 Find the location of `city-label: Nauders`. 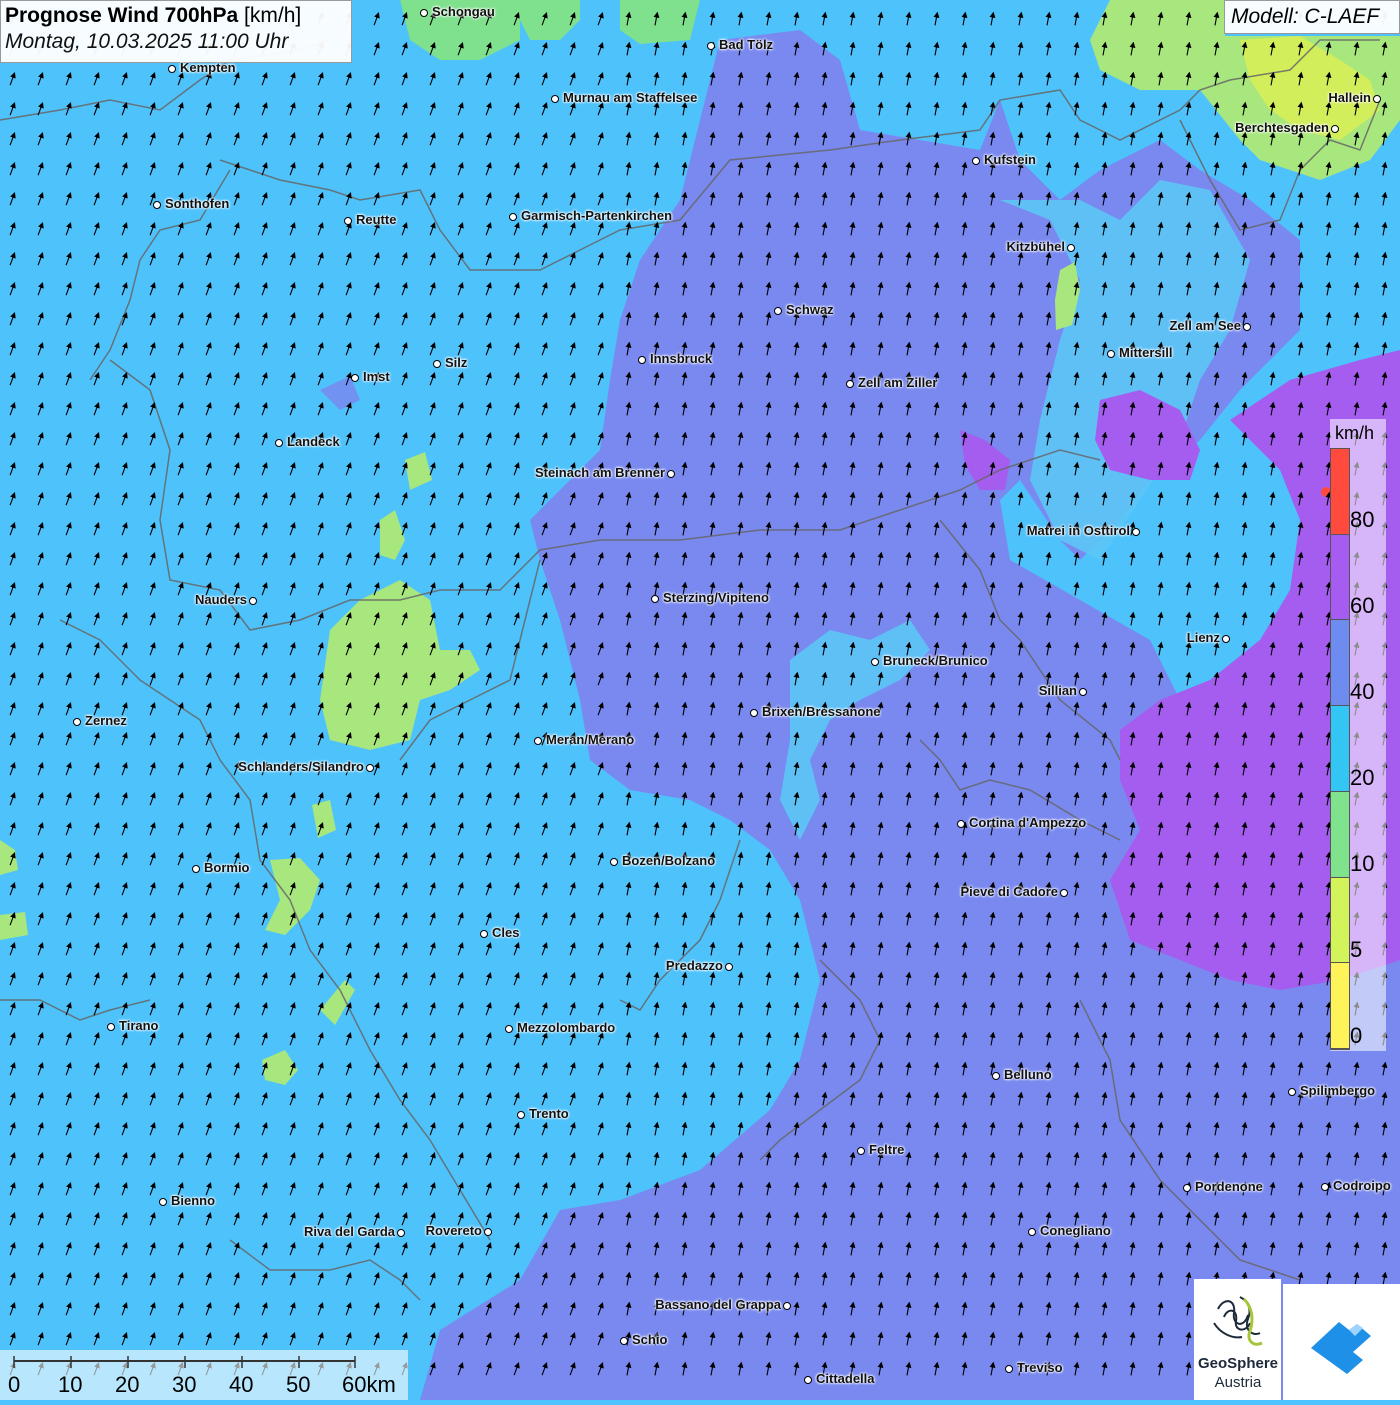

city-label: Nauders is located at coordinates (220, 599).